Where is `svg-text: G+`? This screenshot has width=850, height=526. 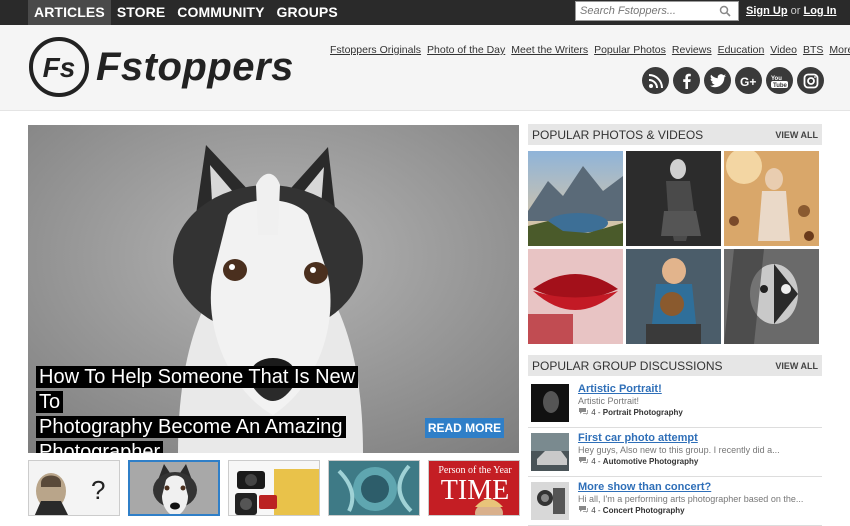 svg-text: G+ is located at coordinates (748, 81).